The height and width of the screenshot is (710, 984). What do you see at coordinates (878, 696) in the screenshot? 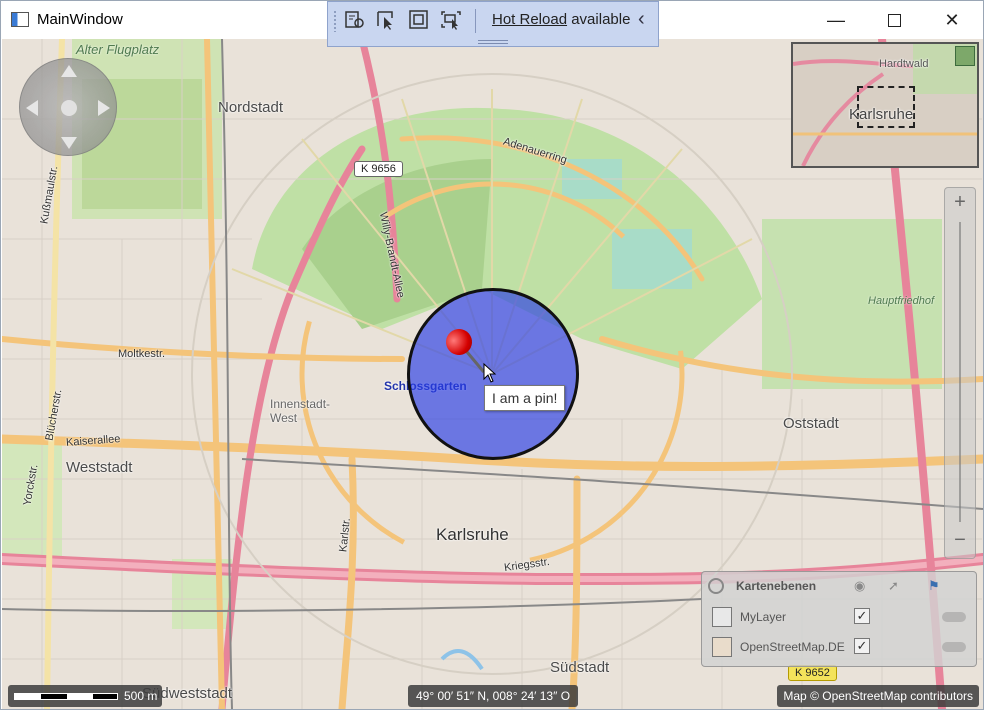
I see `map-attribution: Map © OpenStreetMap contributors` at bounding box center [878, 696].